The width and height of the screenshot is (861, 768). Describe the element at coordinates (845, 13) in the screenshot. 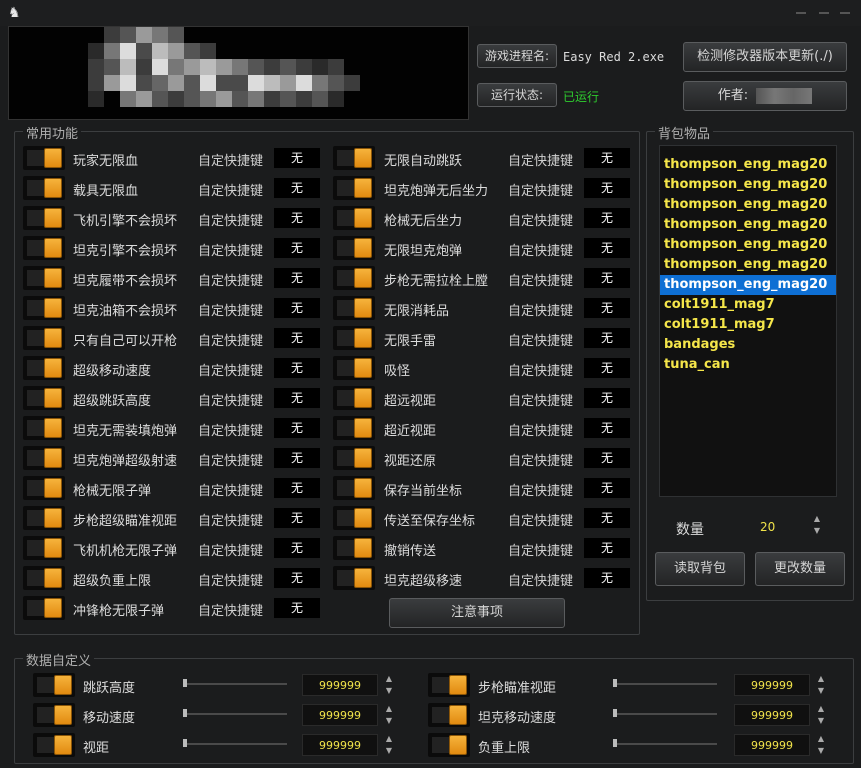

I see `close-button` at that location.